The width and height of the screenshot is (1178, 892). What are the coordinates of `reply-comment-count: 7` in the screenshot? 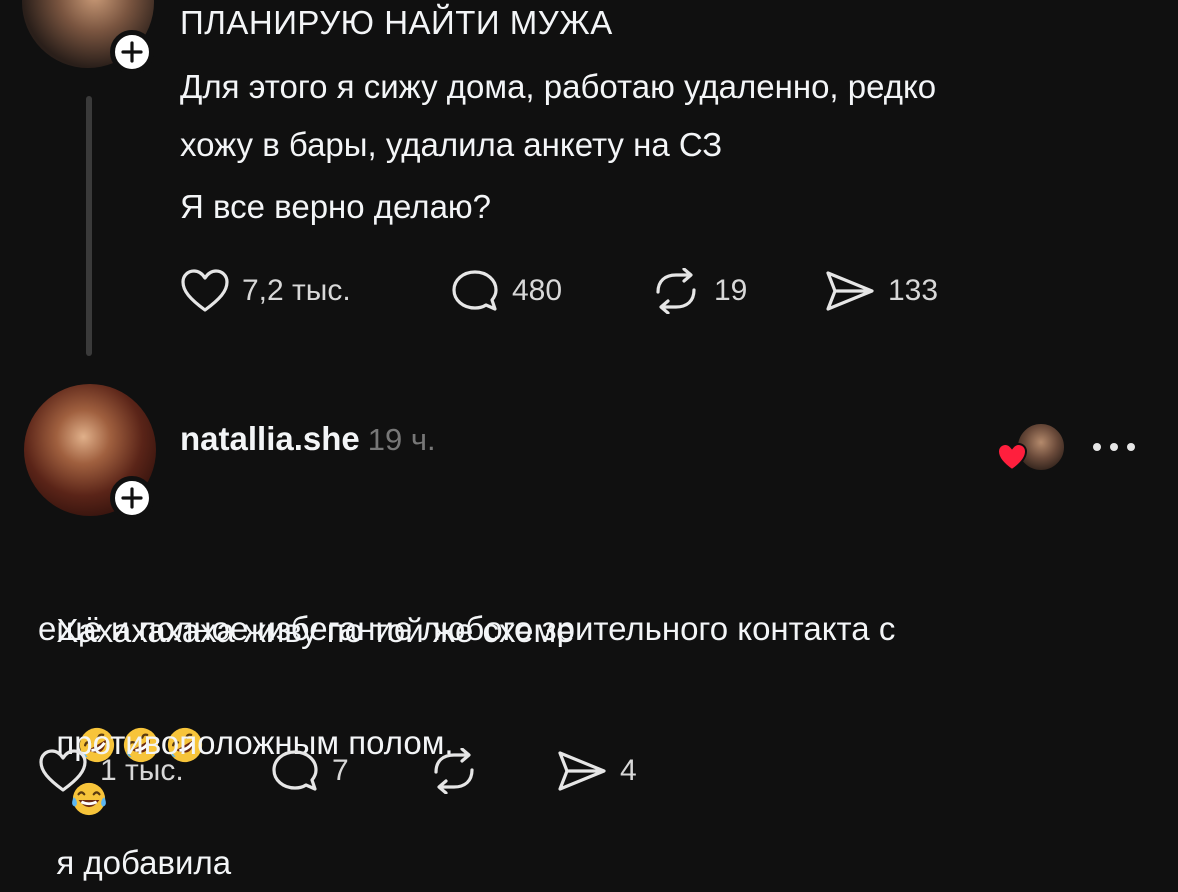 It's located at (340, 770).